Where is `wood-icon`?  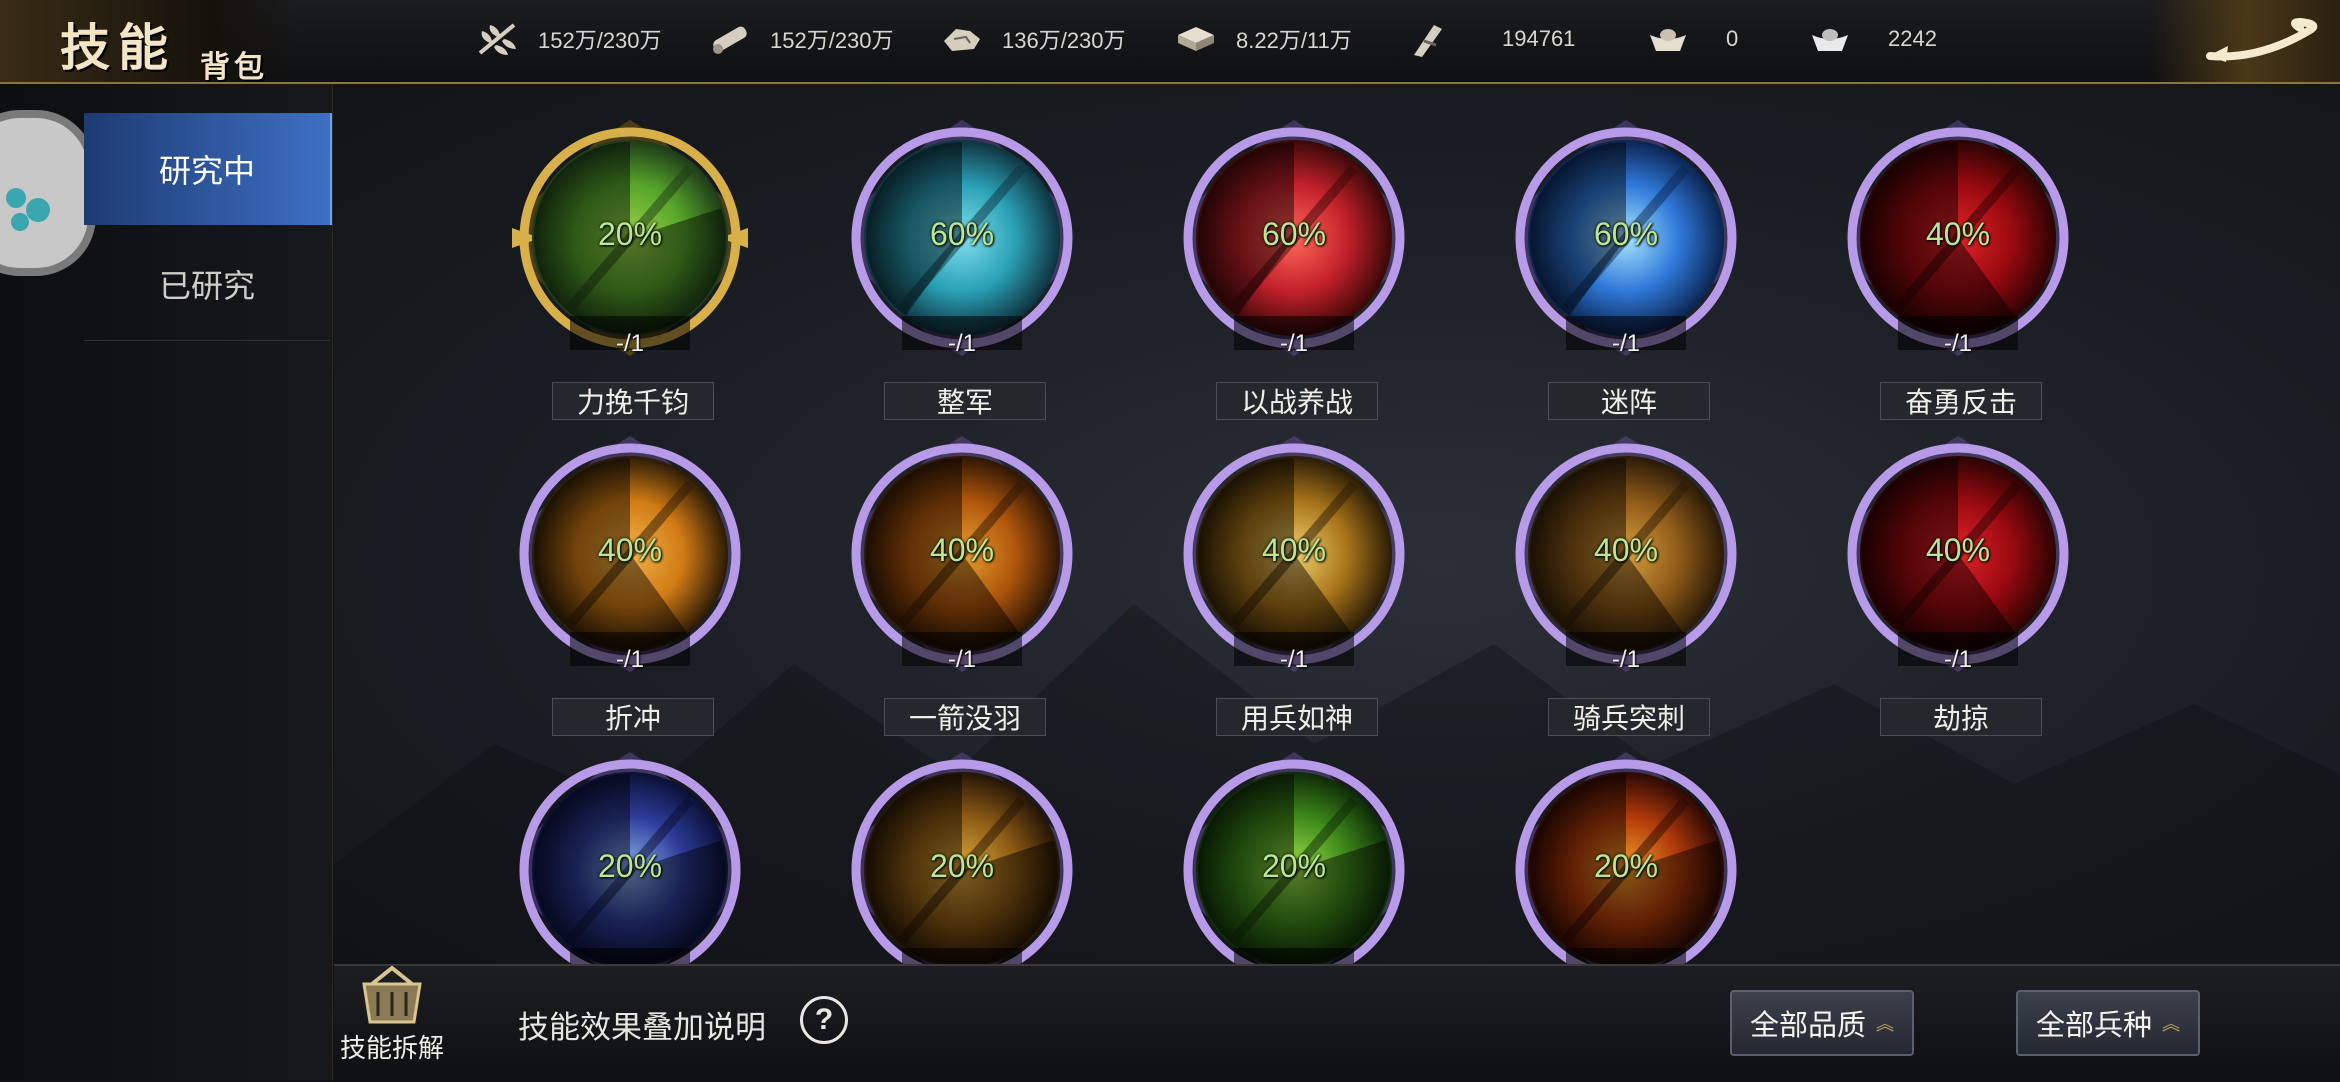
wood-icon is located at coordinates (730, 39).